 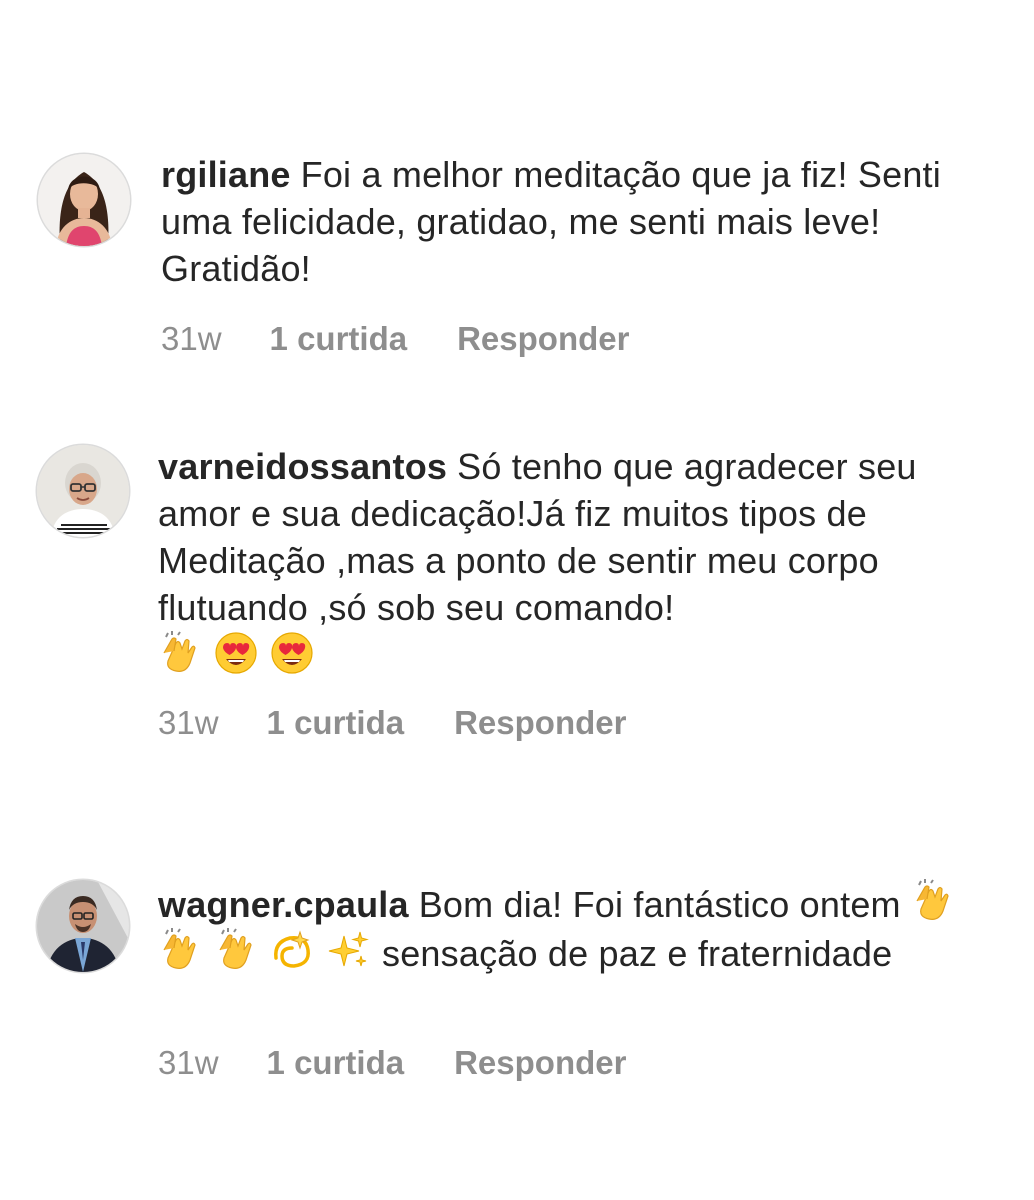 I want to click on man-suit-glasses-avatar-icon, so click(x=83, y=926).